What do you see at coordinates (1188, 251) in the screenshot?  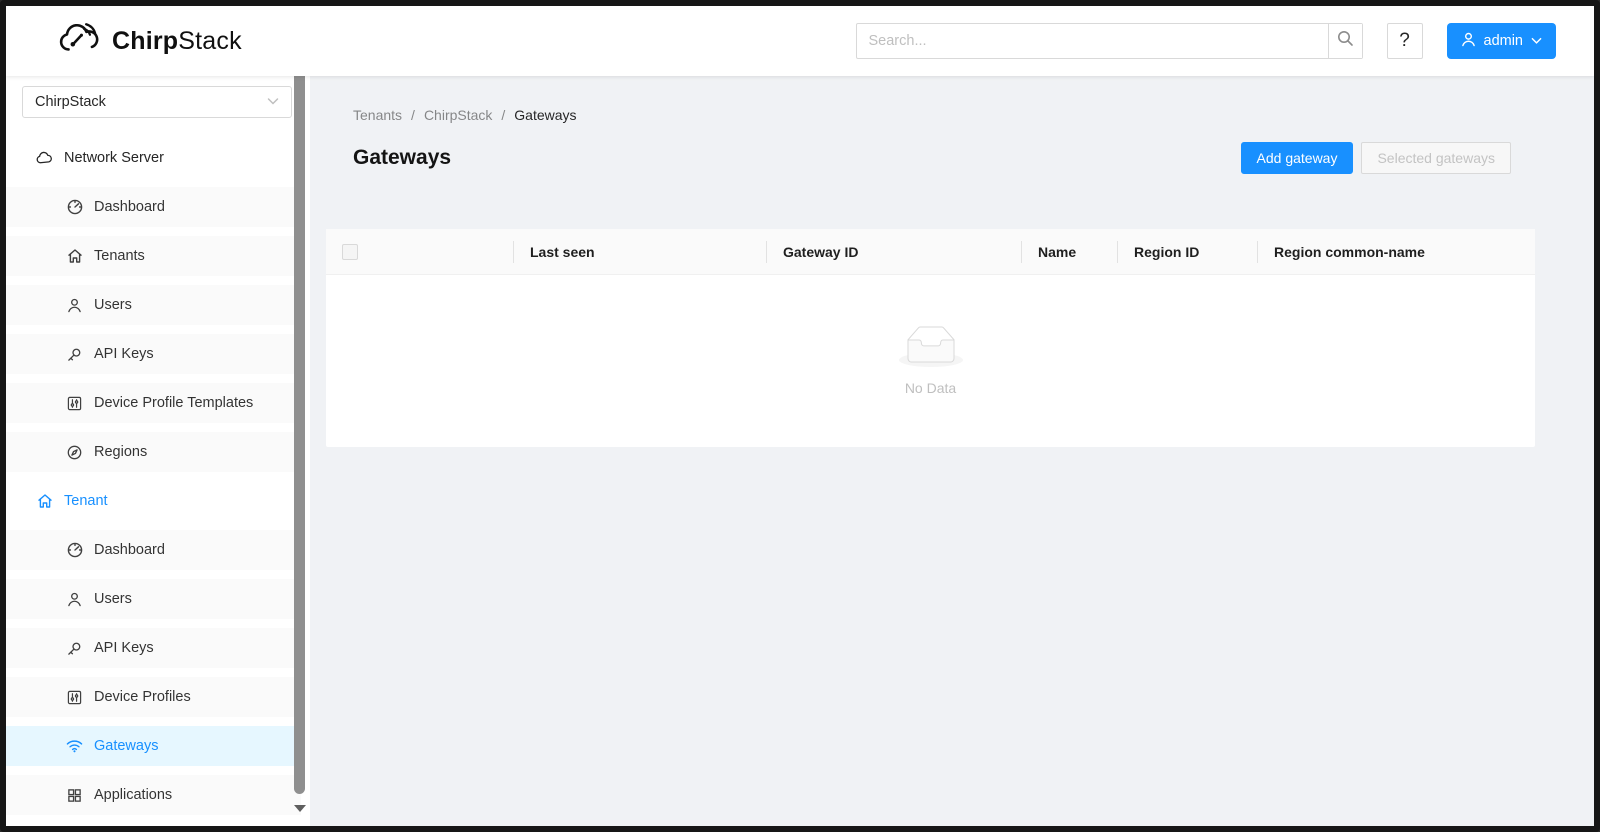 I see `column-header-region-id: Region ID` at bounding box center [1188, 251].